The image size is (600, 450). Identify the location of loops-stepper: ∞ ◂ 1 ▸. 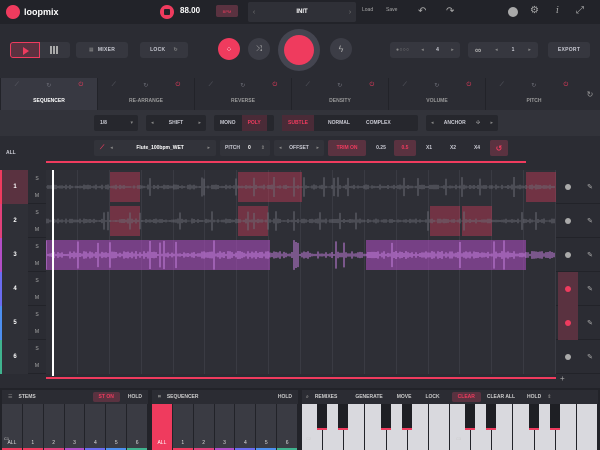
(503, 50).